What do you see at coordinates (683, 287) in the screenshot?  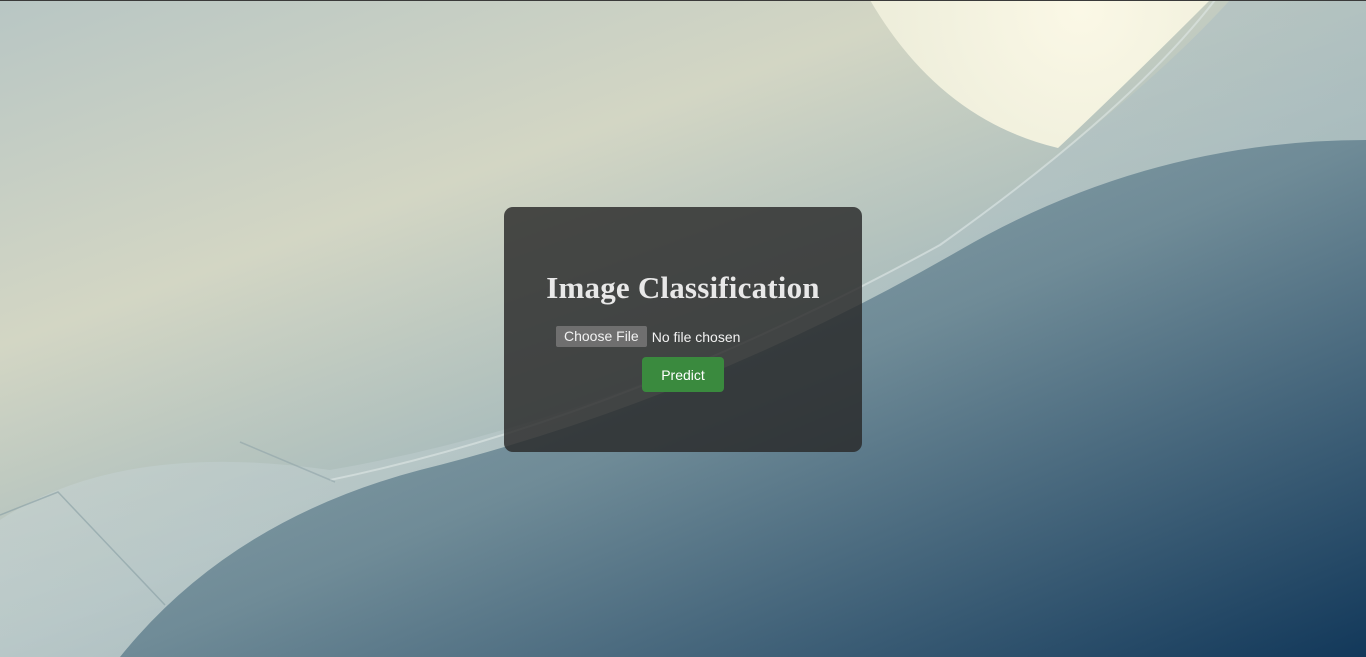 I see `page-title: Image Classification` at bounding box center [683, 287].